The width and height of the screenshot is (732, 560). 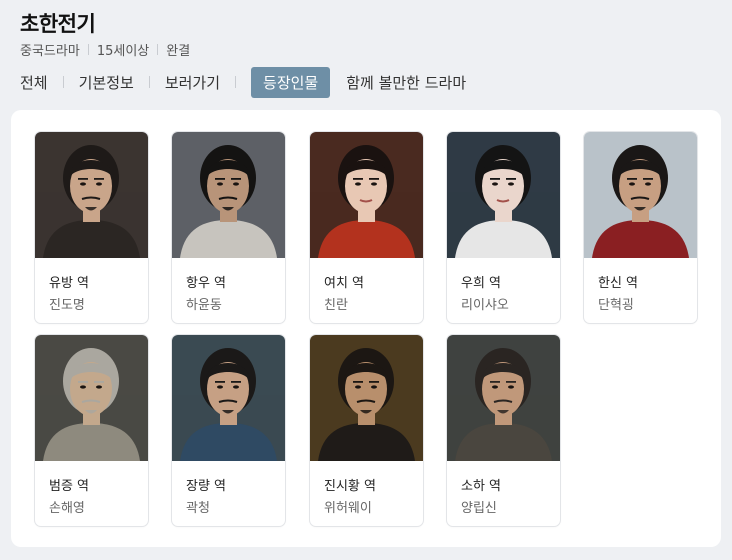 I want to click on cast-card: 항우 역하윤동, so click(x=228, y=227).